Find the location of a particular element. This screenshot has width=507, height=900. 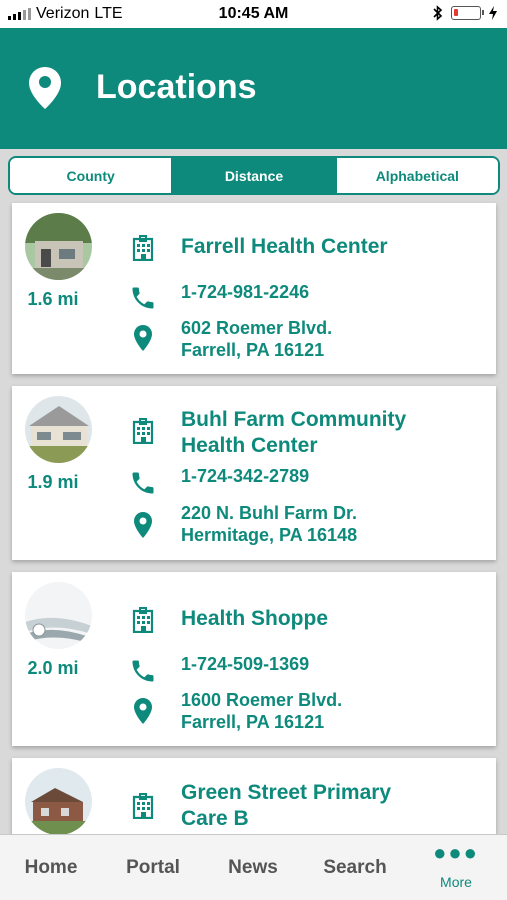

tab-news: News is located at coordinates (253, 867).